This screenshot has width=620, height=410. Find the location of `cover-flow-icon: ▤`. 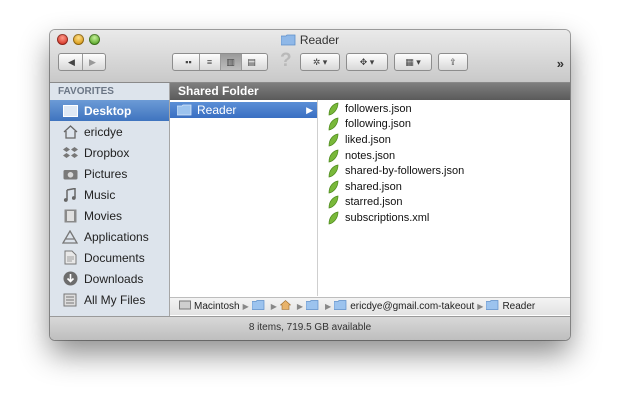

cover-flow-icon: ▤ is located at coordinates (252, 62).